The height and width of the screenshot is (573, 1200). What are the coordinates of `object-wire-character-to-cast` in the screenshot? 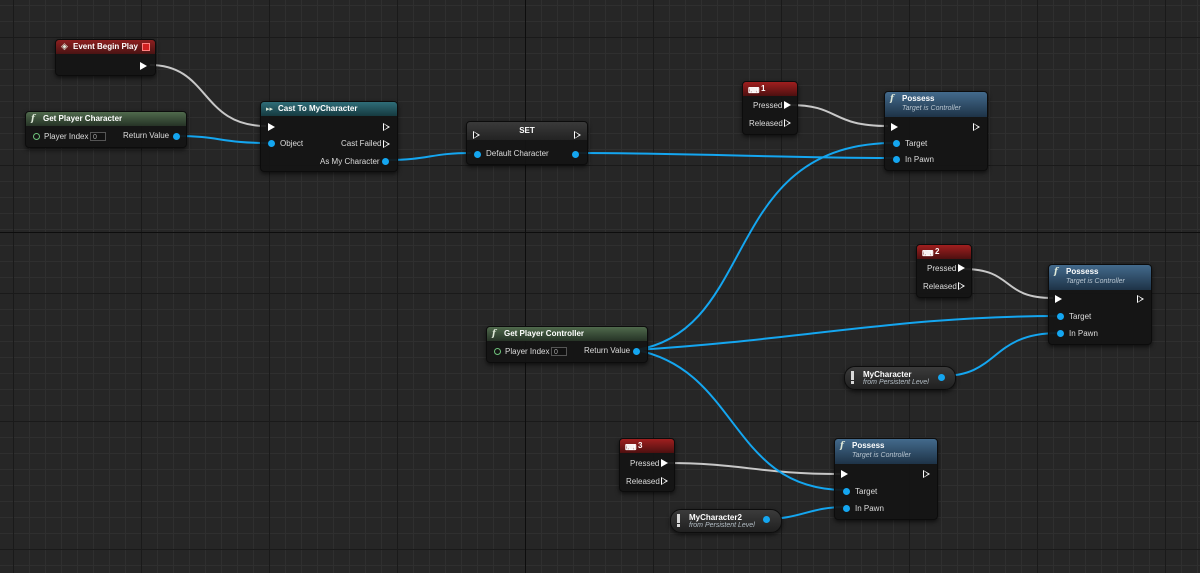 It's located at (223, 139).